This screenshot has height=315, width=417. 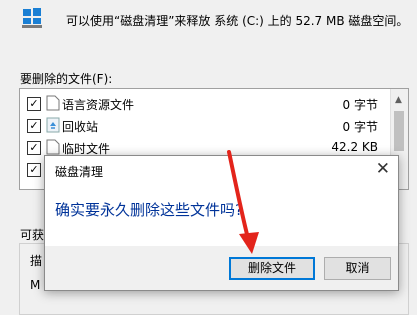 What do you see at coordinates (205, 126) in the screenshot?
I see `file-row: ✓ 回收站 0 字节` at bounding box center [205, 126].